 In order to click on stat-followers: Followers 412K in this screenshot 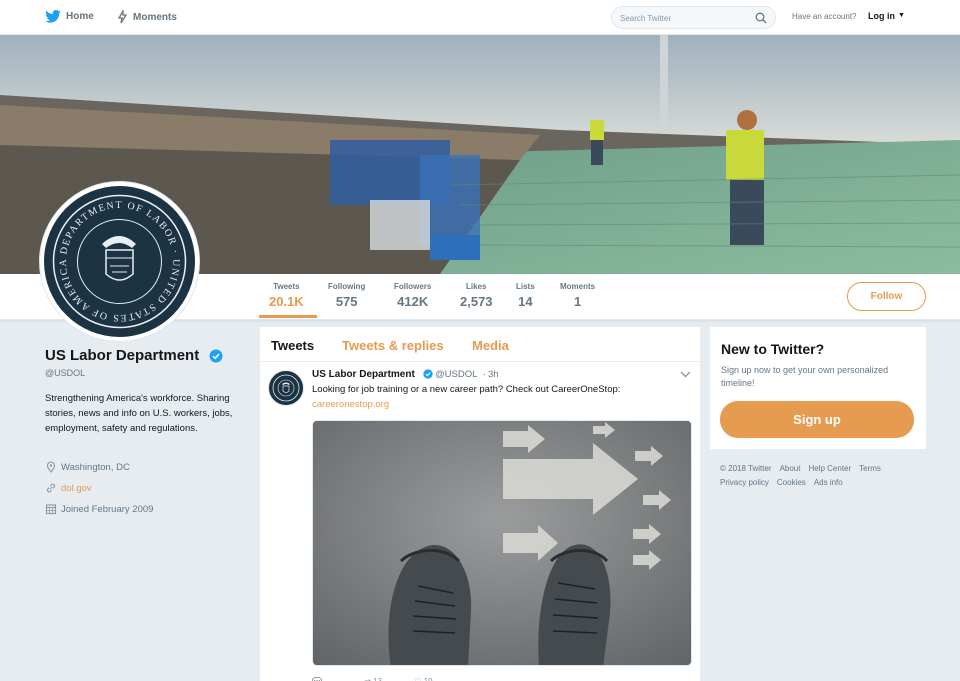, I will do `click(412, 295)`.